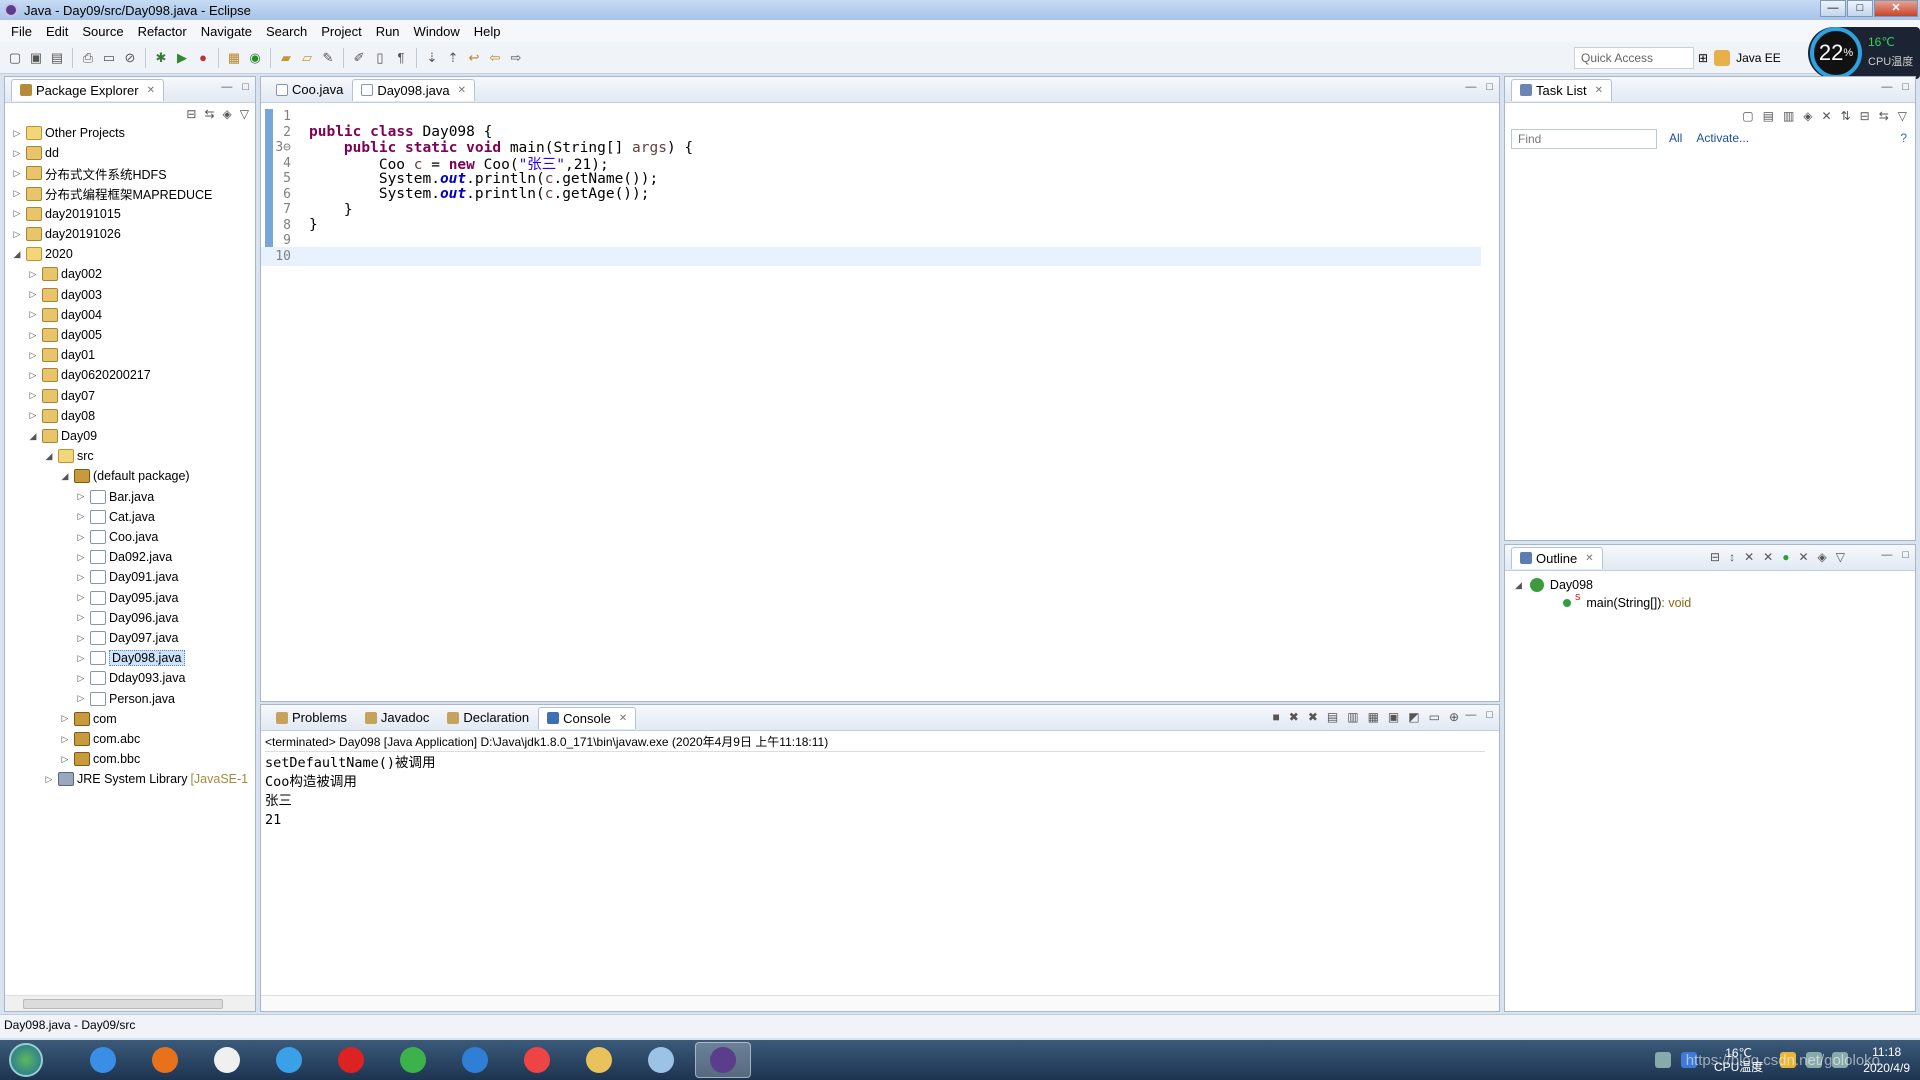 The image size is (1920, 1080). I want to click on perspective-label: Java EE, so click(1758, 58).